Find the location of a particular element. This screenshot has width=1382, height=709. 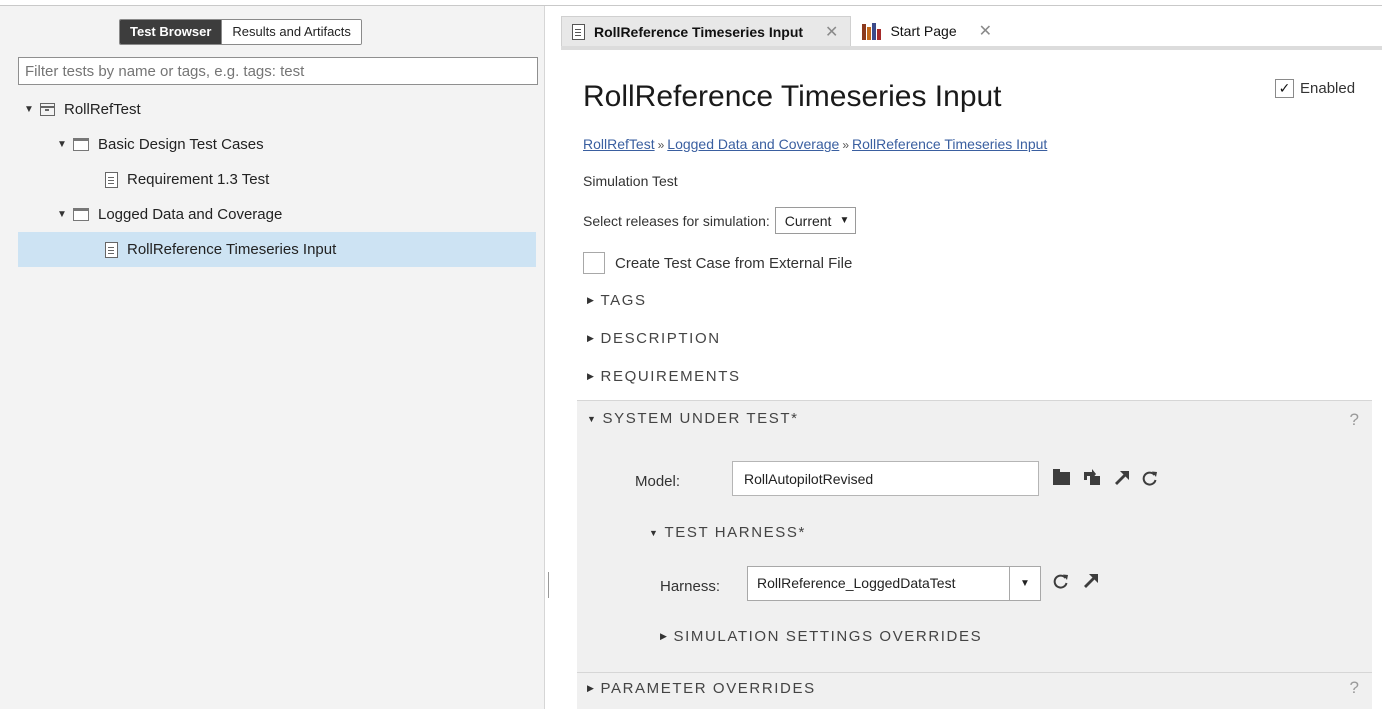

external-file-label: Create Test Case from External File is located at coordinates (734, 263).